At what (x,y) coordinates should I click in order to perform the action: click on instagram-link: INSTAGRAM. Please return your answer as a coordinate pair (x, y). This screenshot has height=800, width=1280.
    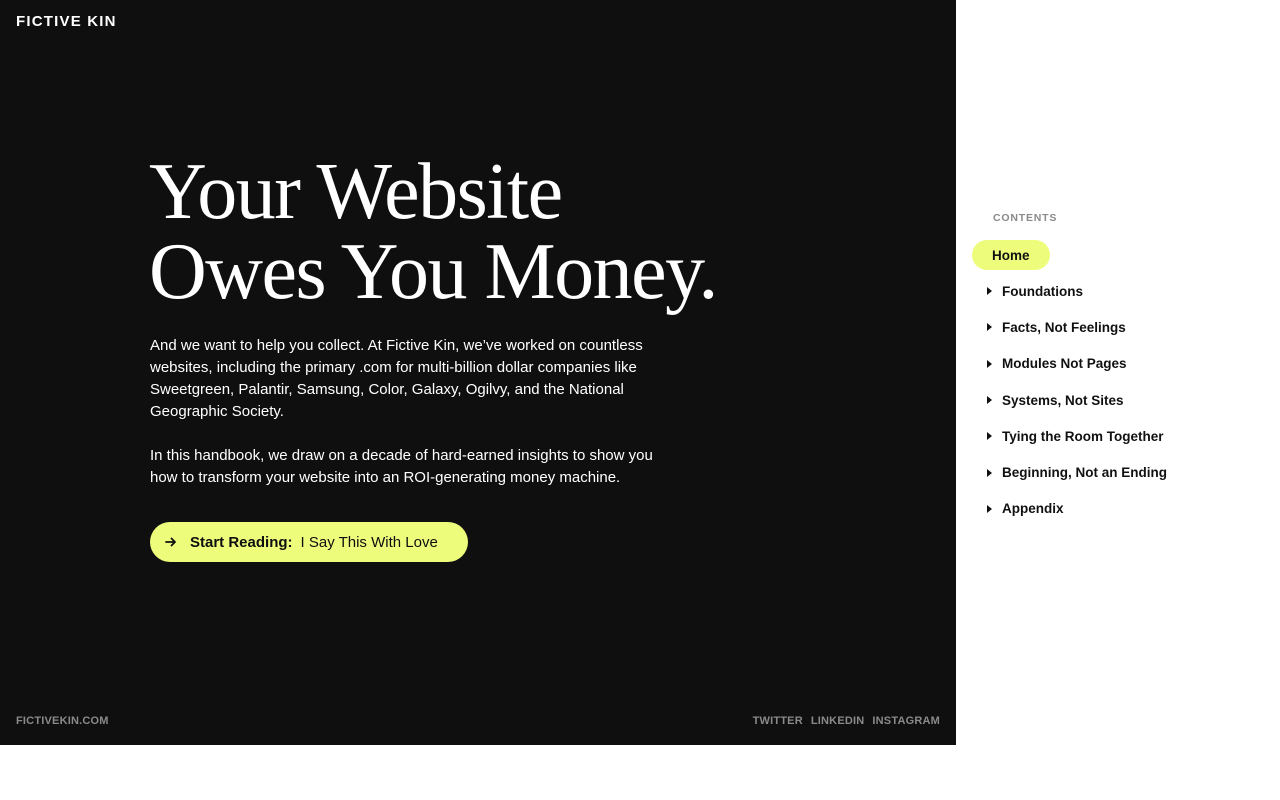
    Looking at the image, I should click on (906, 721).